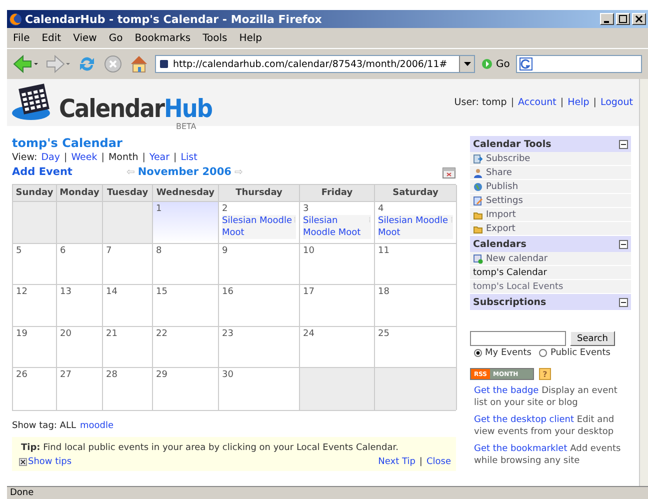 The height and width of the screenshot is (499, 648). What do you see at coordinates (259, 263) in the screenshot?
I see `day-cell: 9` at bounding box center [259, 263].